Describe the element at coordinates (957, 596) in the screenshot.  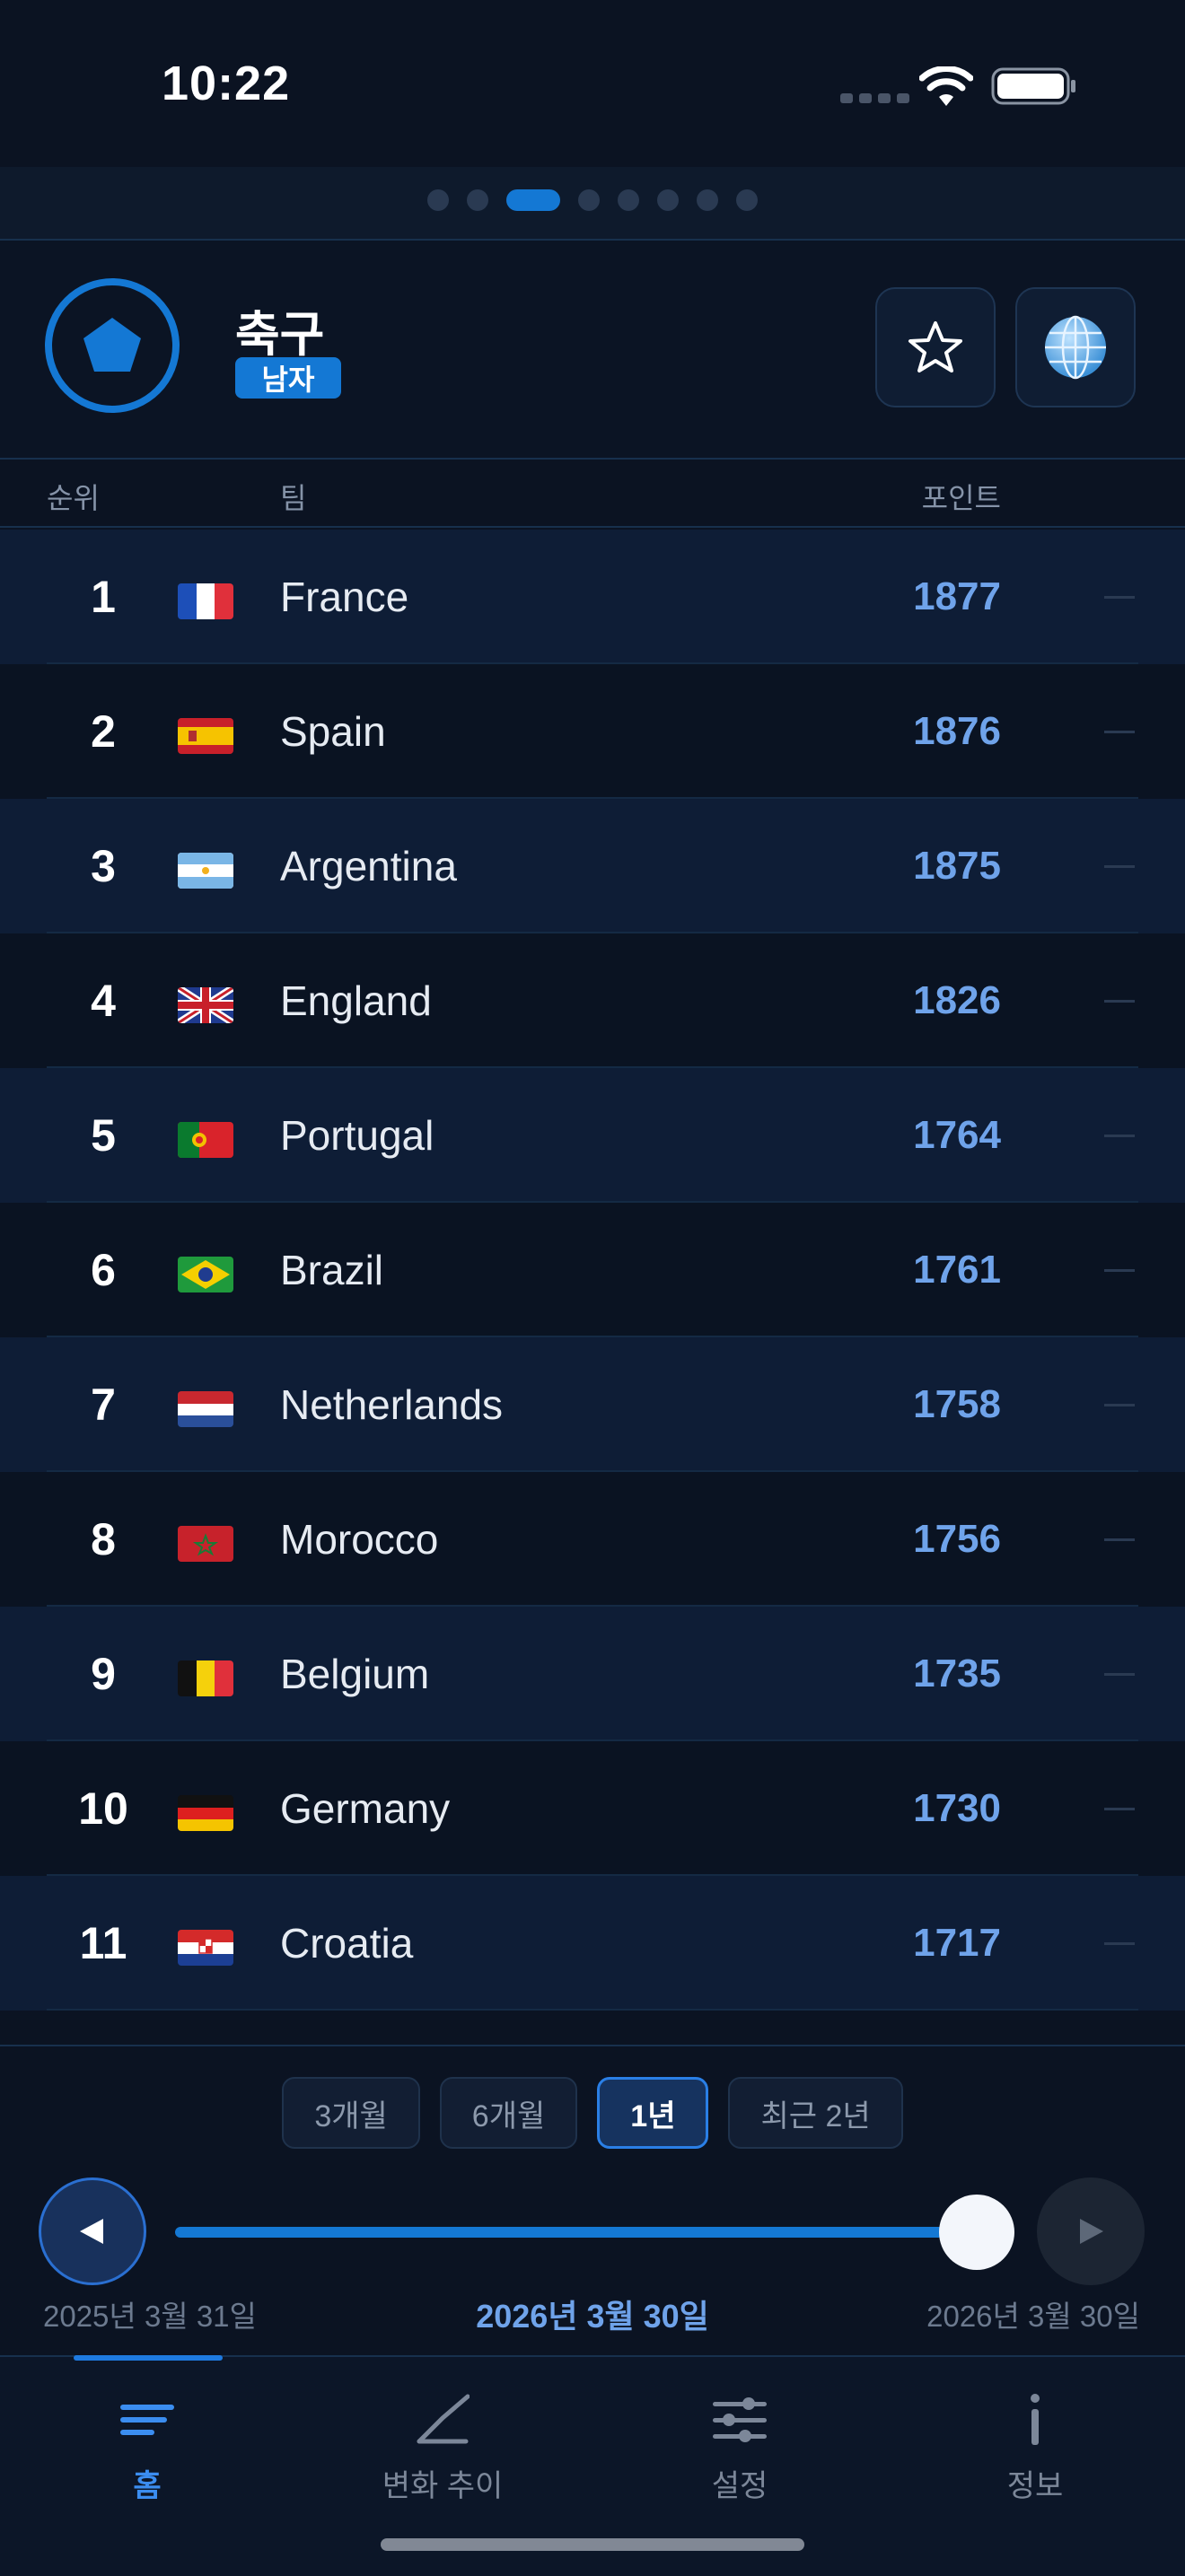
I see `team-points: 1877` at that location.